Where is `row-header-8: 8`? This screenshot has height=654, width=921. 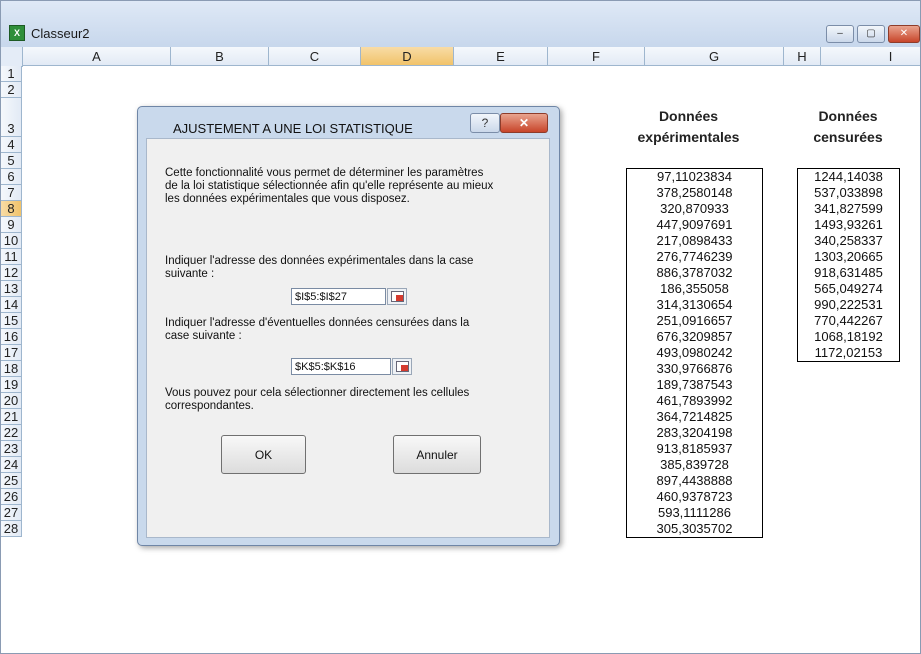 row-header-8: 8 is located at coordinates (11, 209).